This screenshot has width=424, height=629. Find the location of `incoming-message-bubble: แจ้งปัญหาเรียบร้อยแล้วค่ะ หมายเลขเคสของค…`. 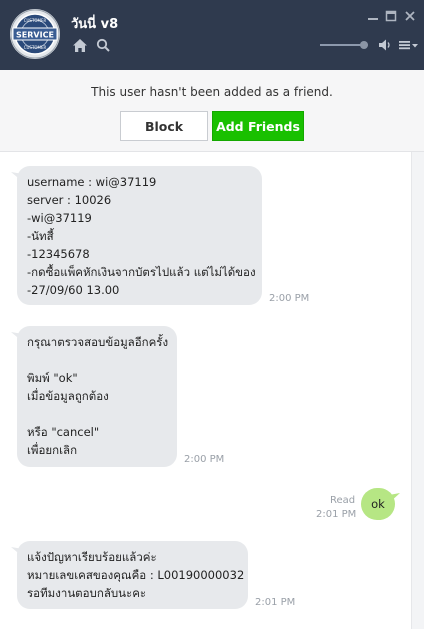

incoming-message-bubble: แจ้งปัญหาเรียบร้อยแล้วค่ะ หมายเลขเคสของค… is located at coordinates (132, 575).